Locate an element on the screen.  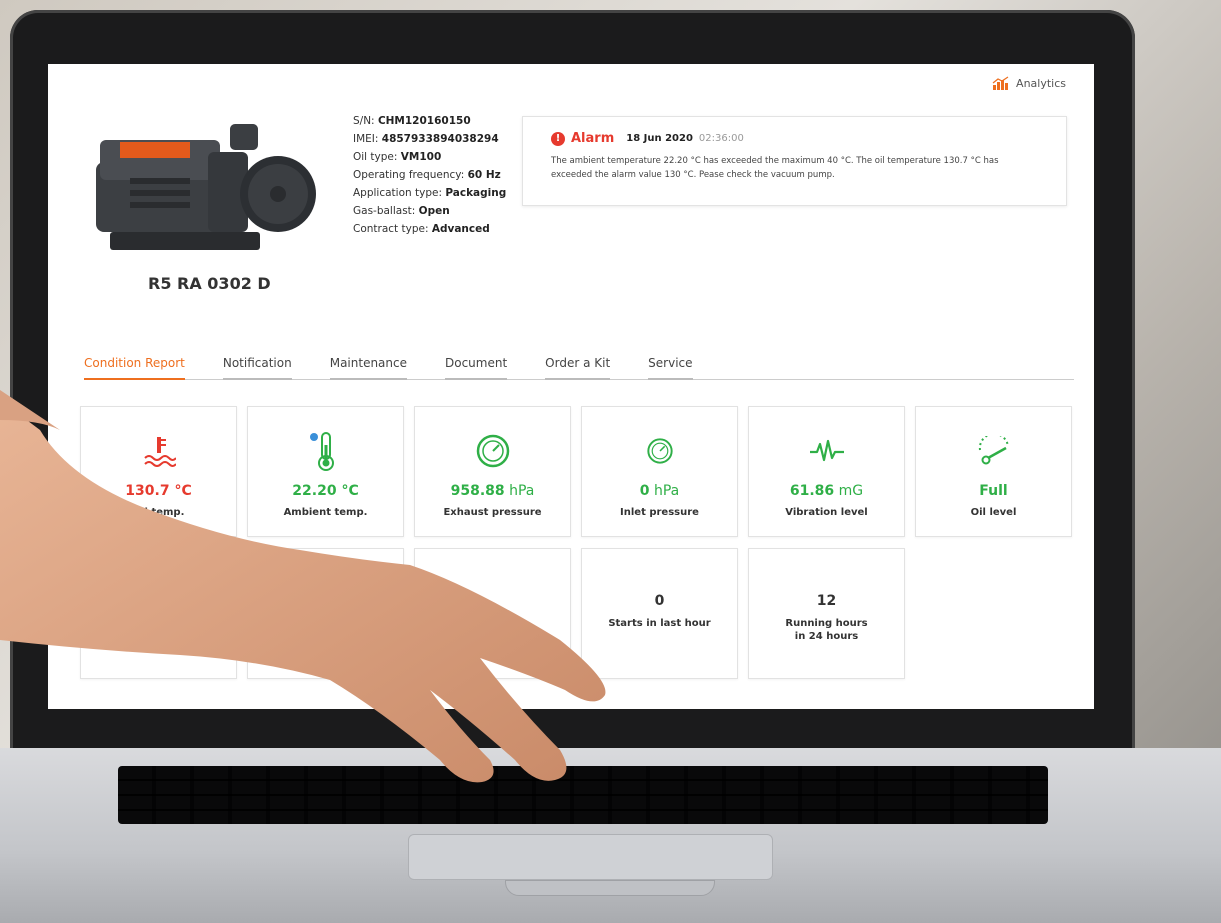
analytics-link: Analytics is located at coordinates (1029, 83).